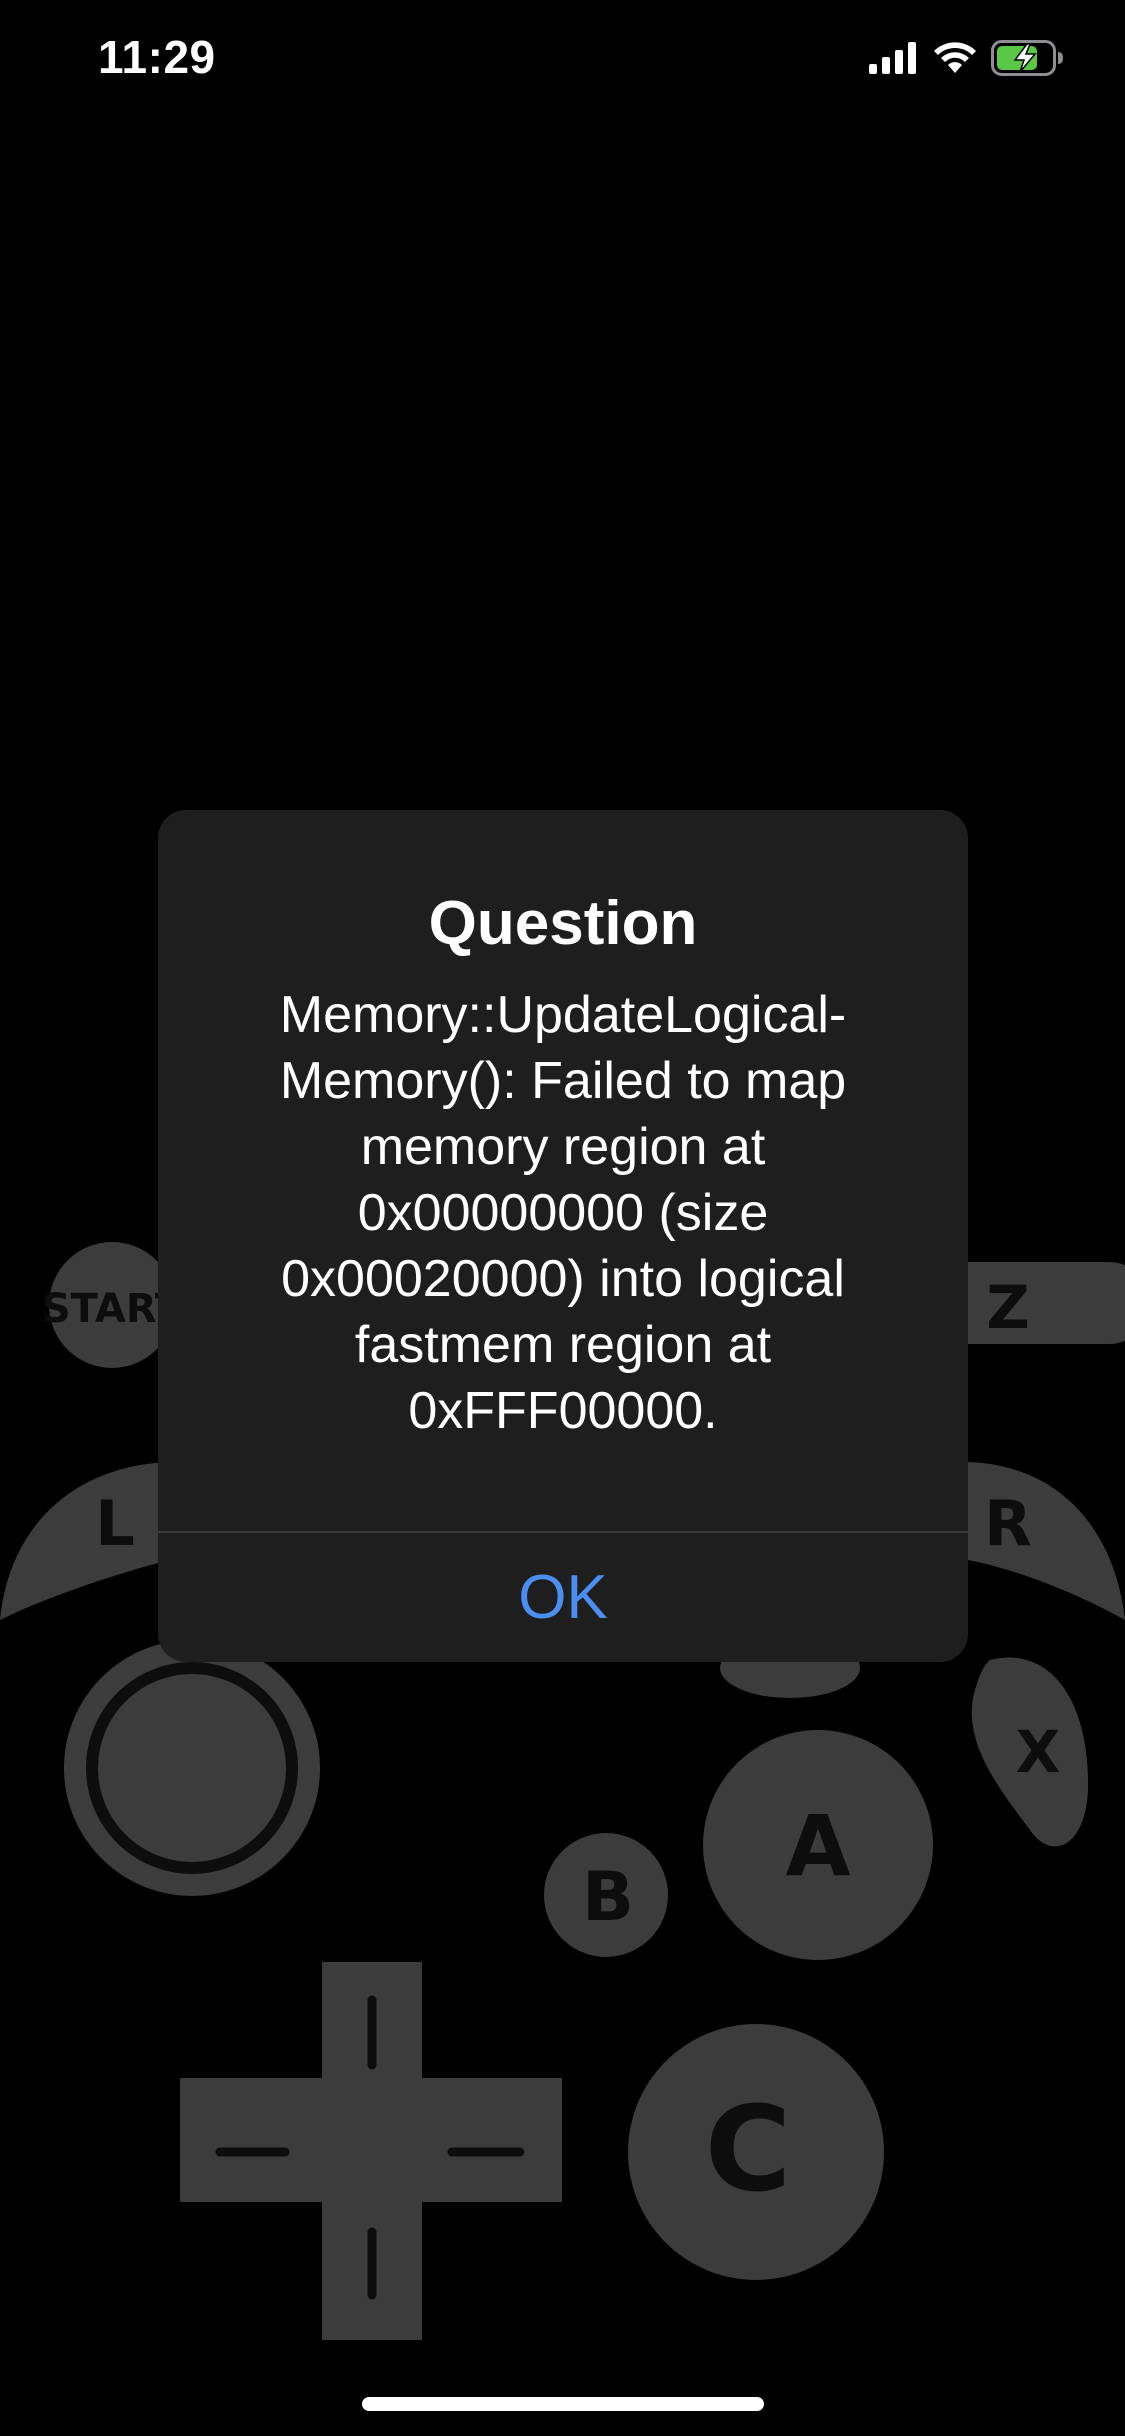 The height and width of the screenshot is (2436, 1125). Describe the element at coordinates (115, 1523) in the screenshot. I see `l-label: L` at that location.